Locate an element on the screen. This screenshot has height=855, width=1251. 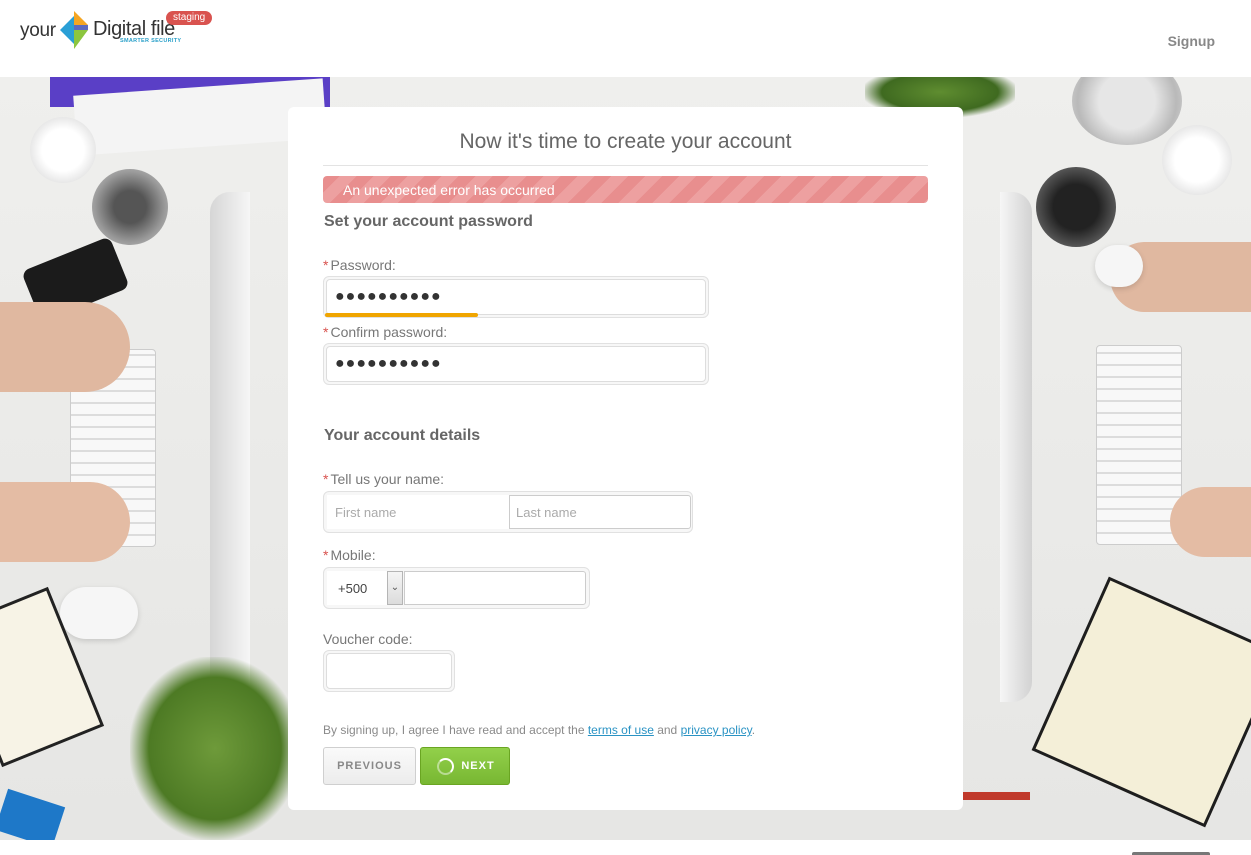
voucher-input is located at coordinates (389, 671).